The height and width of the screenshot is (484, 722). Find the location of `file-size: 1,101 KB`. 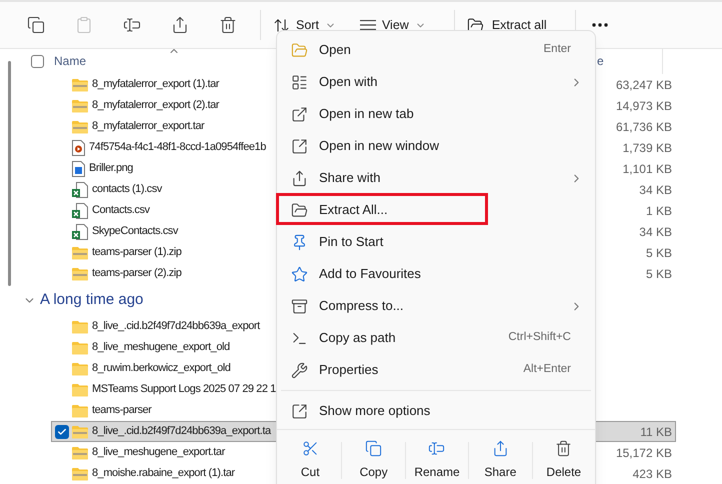

file-size: 1,101 KB is located at coordinates (647, 169).